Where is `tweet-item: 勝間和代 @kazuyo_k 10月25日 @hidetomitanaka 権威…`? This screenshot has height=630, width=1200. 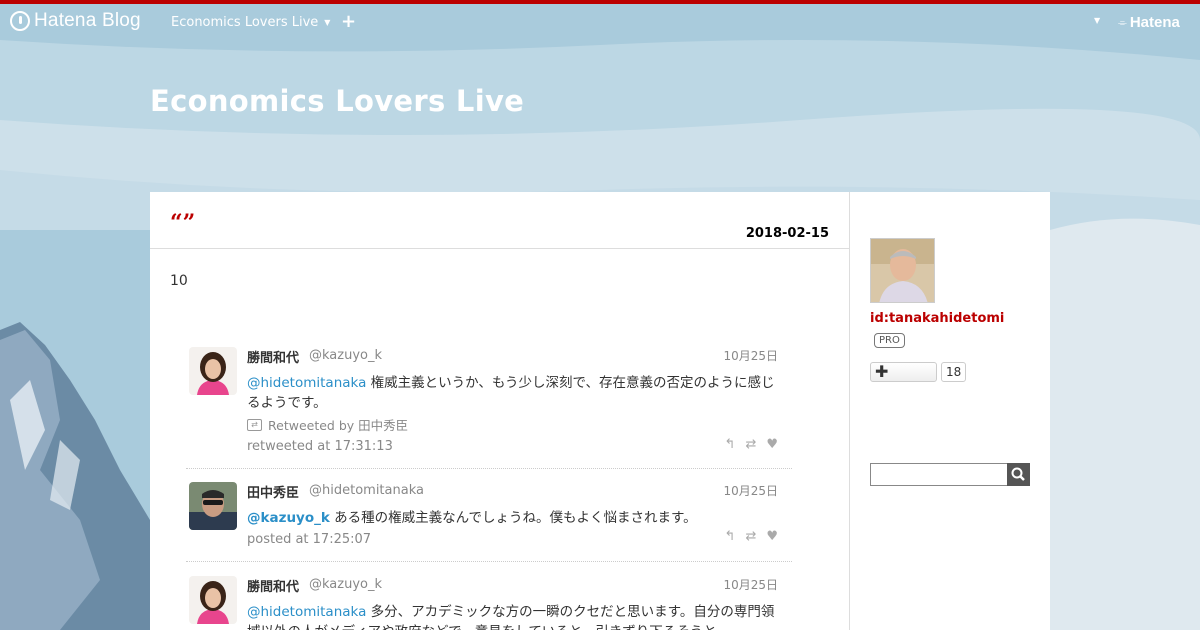 tweet-item: 勝間和代 @kazuyo_k 10月25日 @hidetomitanaka 権威… is located at coordinates (489, 408).